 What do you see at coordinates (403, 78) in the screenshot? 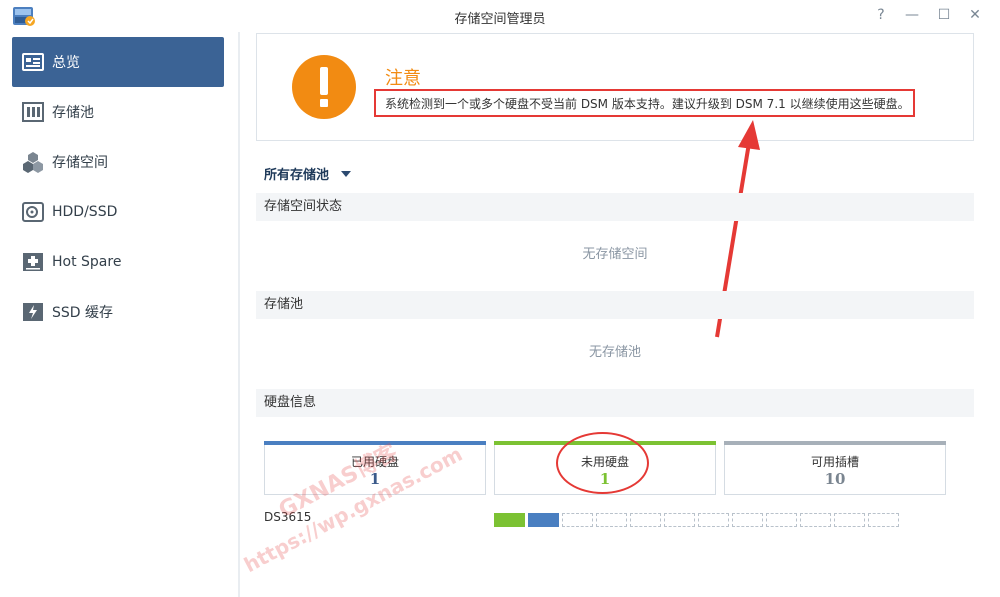
I see `notice-title: 注意` at bounding box center [403, 78].